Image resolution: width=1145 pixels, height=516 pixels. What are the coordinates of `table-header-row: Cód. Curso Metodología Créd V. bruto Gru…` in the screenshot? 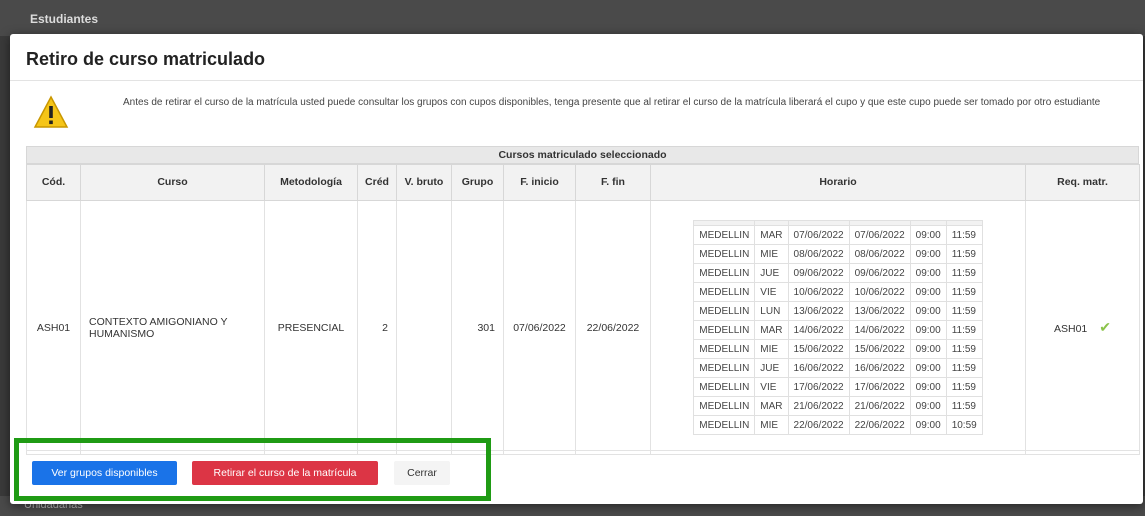 It's located at (583, 182).